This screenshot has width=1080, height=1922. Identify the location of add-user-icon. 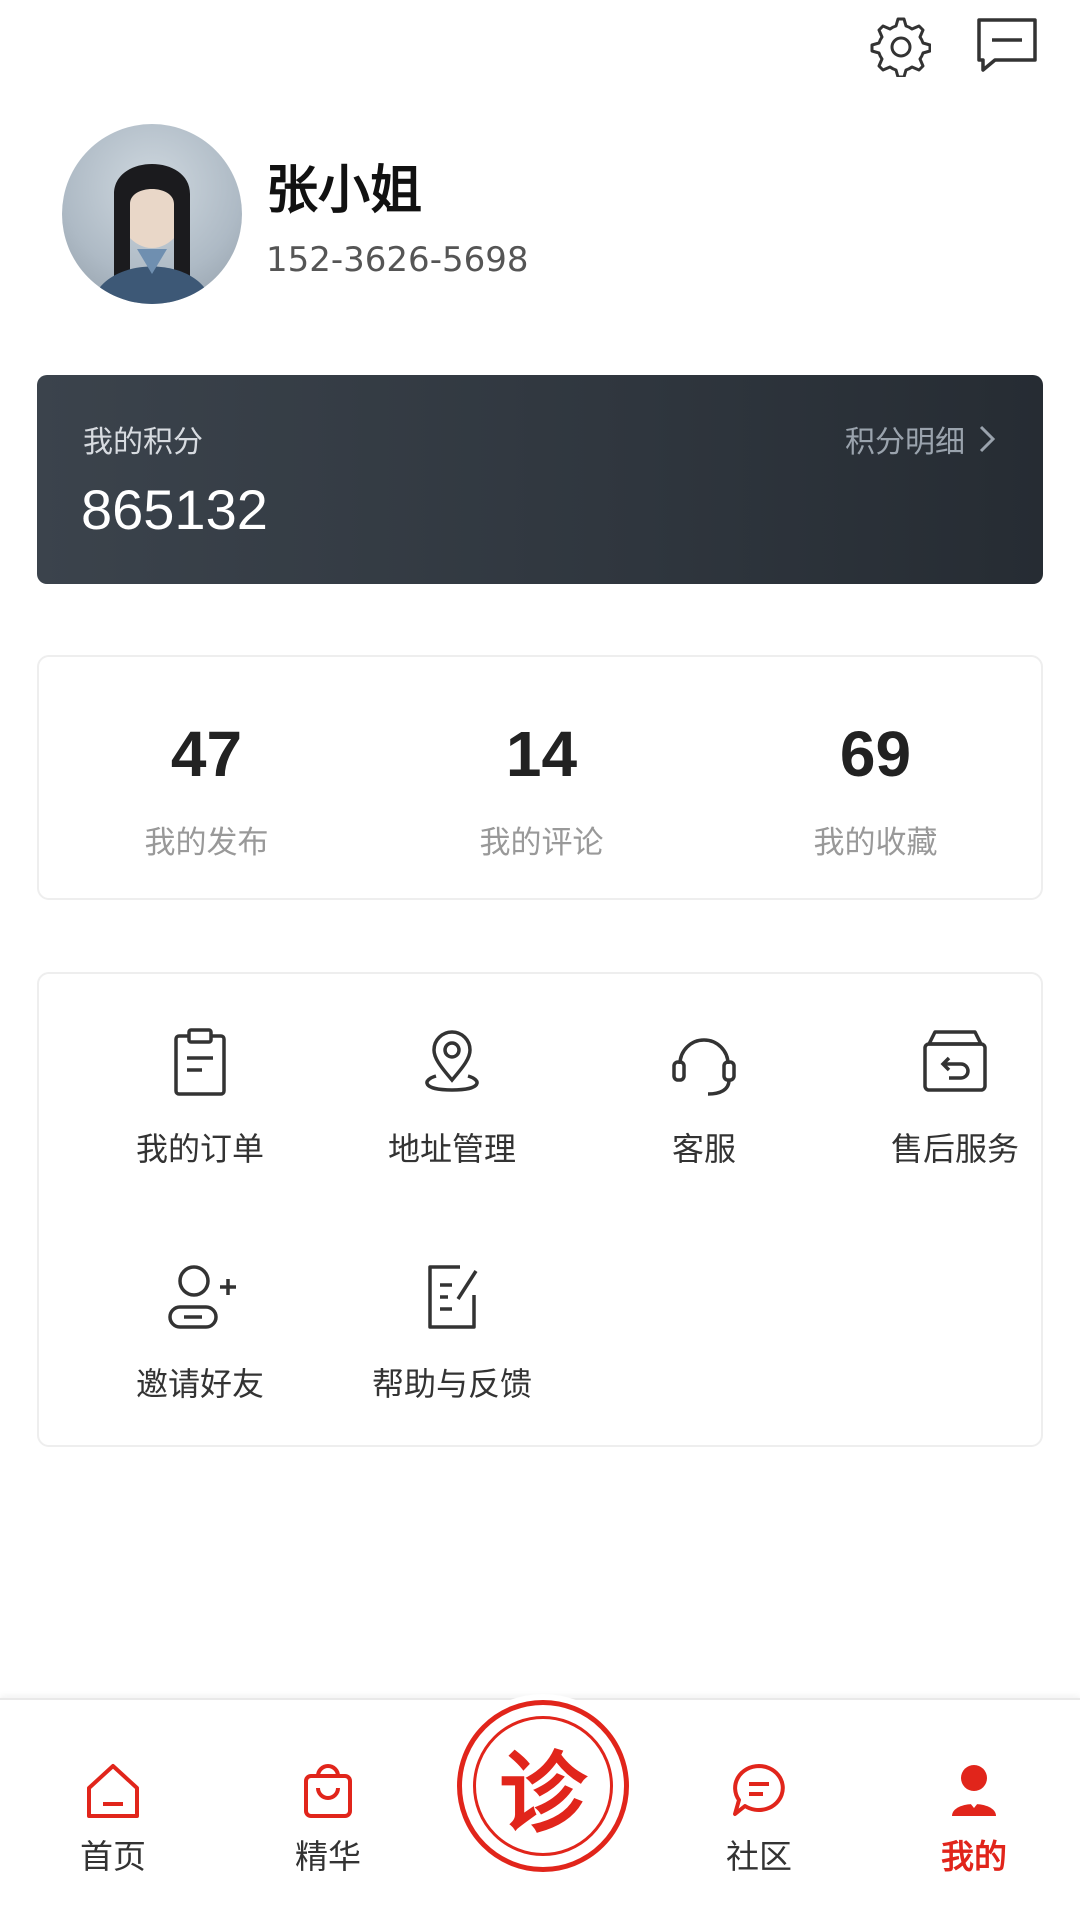
(202, 1297).